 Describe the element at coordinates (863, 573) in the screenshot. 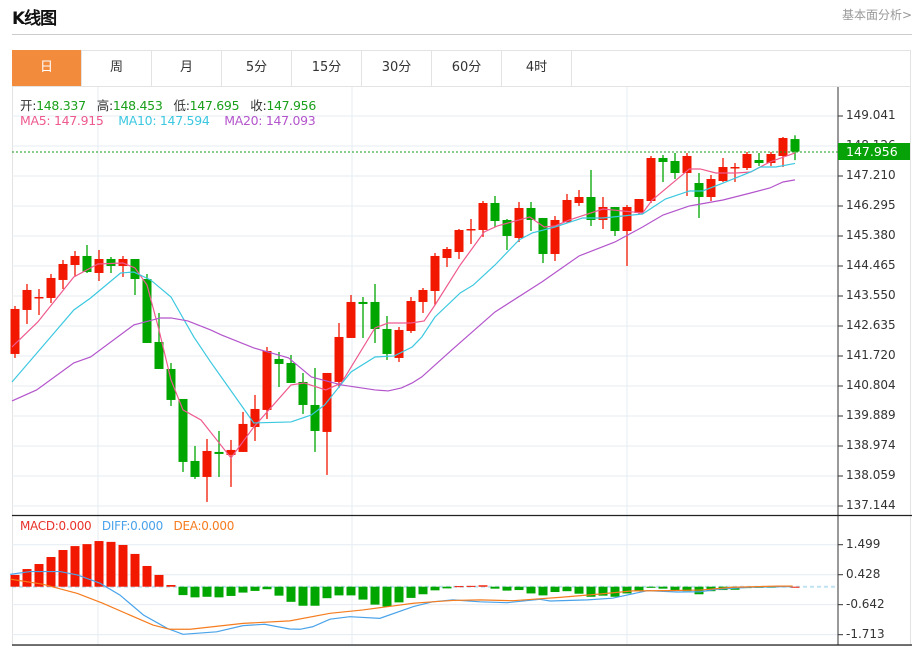

I see `macd-y-tick-label: 0.428` at that location.